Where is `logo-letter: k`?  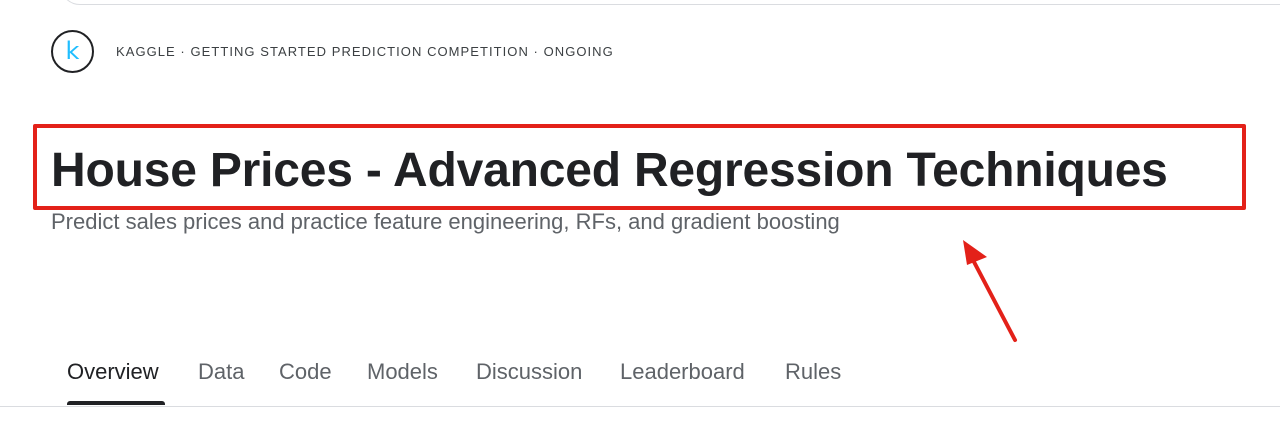 logo-letter: k is located at coordinates (72, 50).